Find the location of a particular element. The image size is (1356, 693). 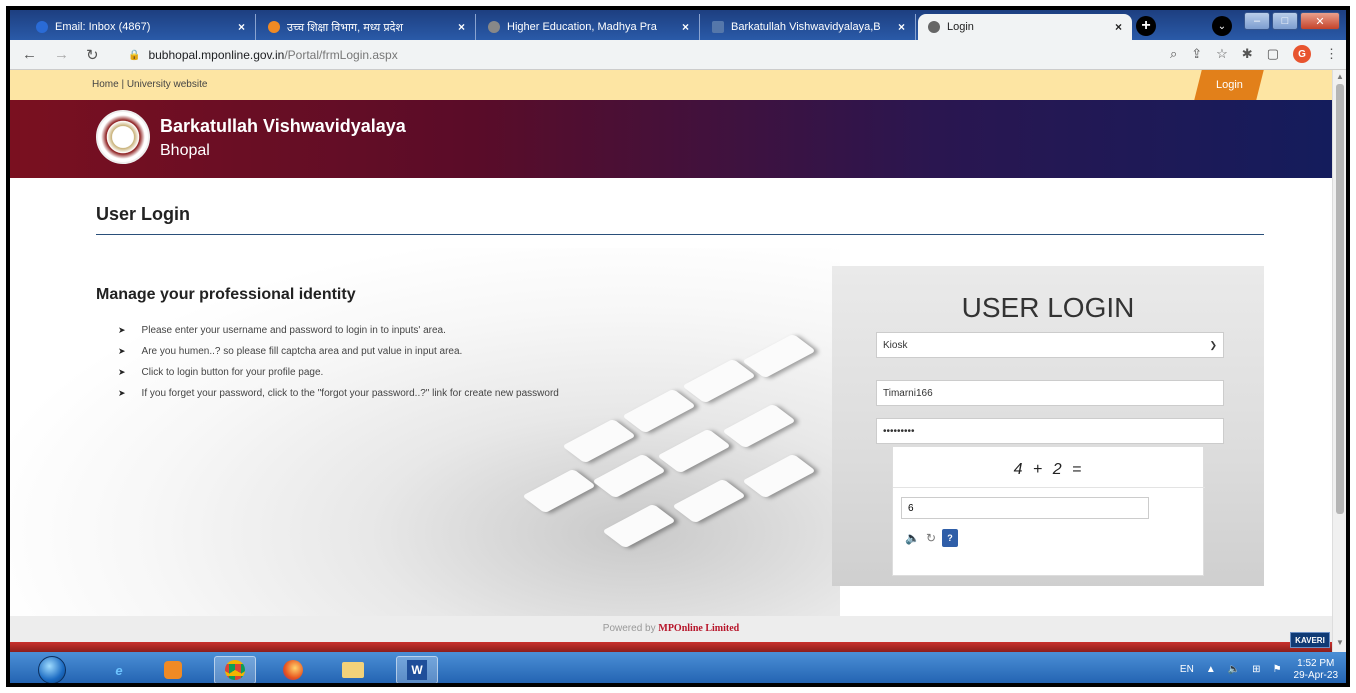

speaker-icon: 🔈 is located at coordinates (912, 538).